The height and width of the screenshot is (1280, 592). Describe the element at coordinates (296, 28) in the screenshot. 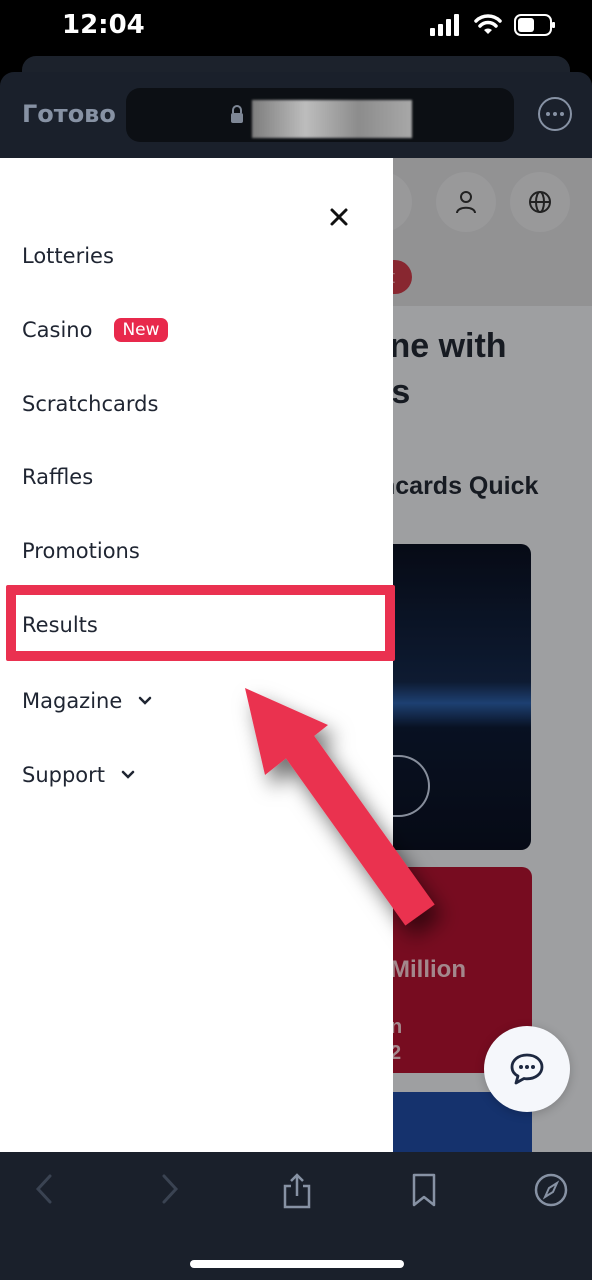

I see `status-bar: 12:04` at that location.